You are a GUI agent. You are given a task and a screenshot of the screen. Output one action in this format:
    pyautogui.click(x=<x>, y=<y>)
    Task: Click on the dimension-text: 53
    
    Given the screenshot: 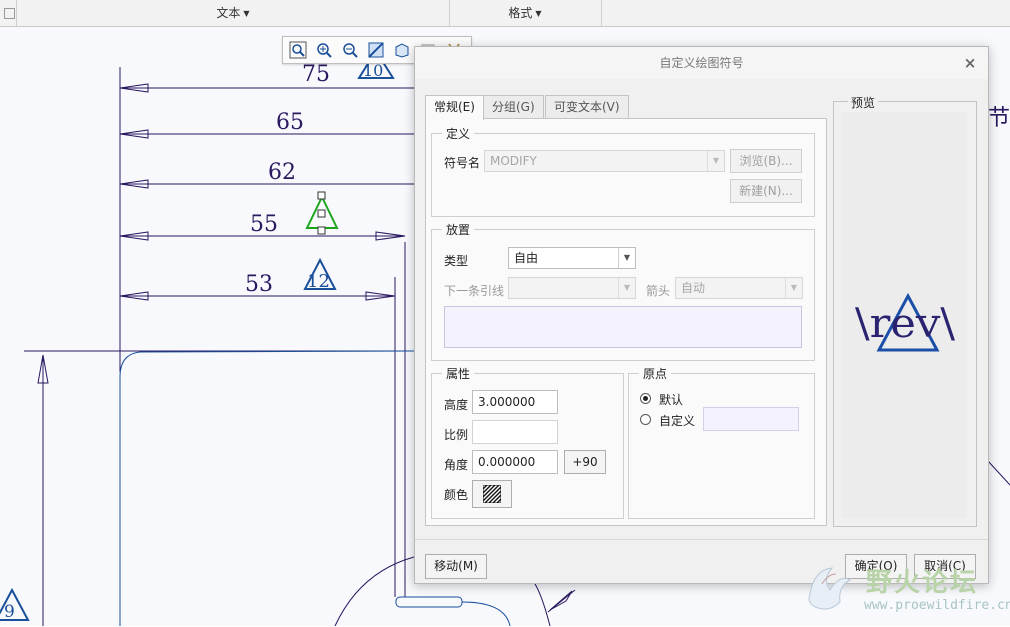 What is the action you would take?
    pyautogui.click(x=259, y=284)
    